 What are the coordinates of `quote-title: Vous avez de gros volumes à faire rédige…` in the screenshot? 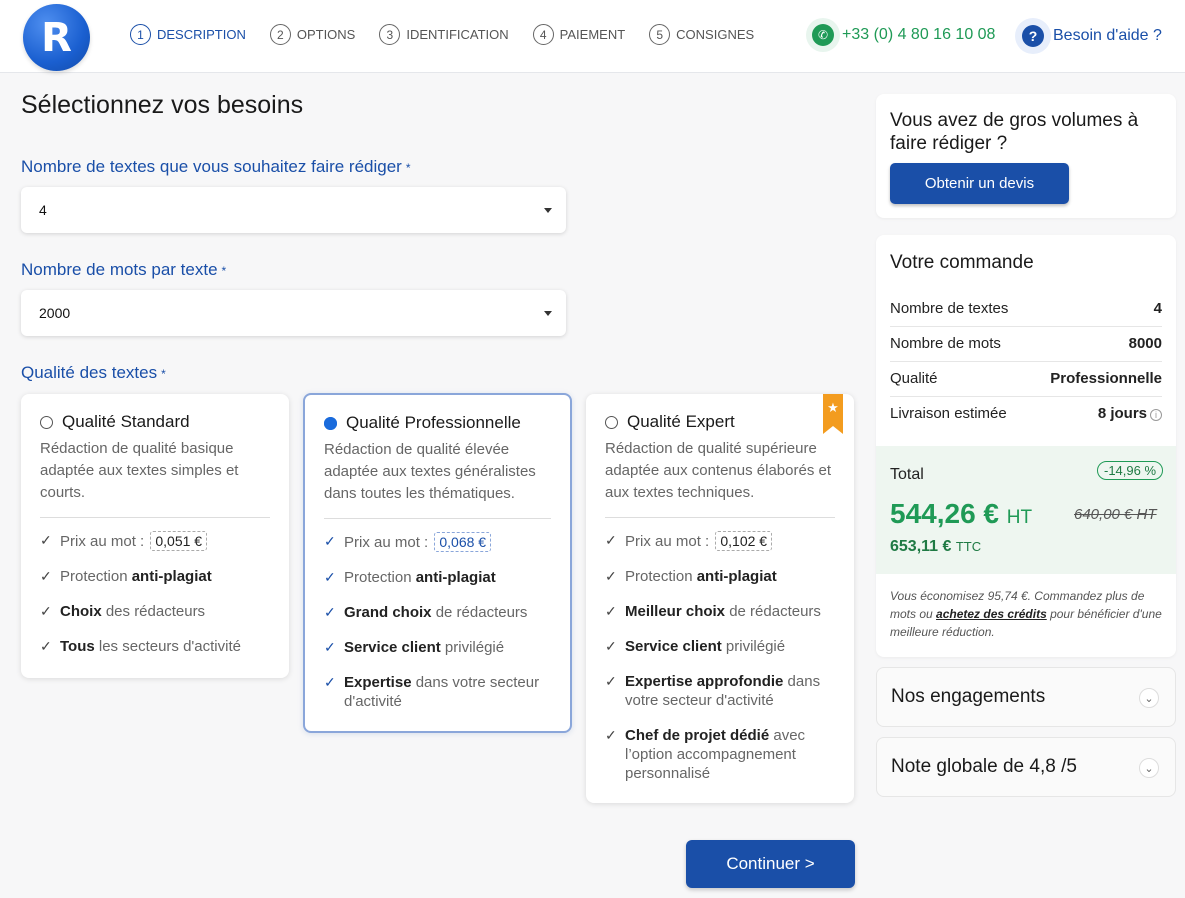 It's located at (1014, 132).